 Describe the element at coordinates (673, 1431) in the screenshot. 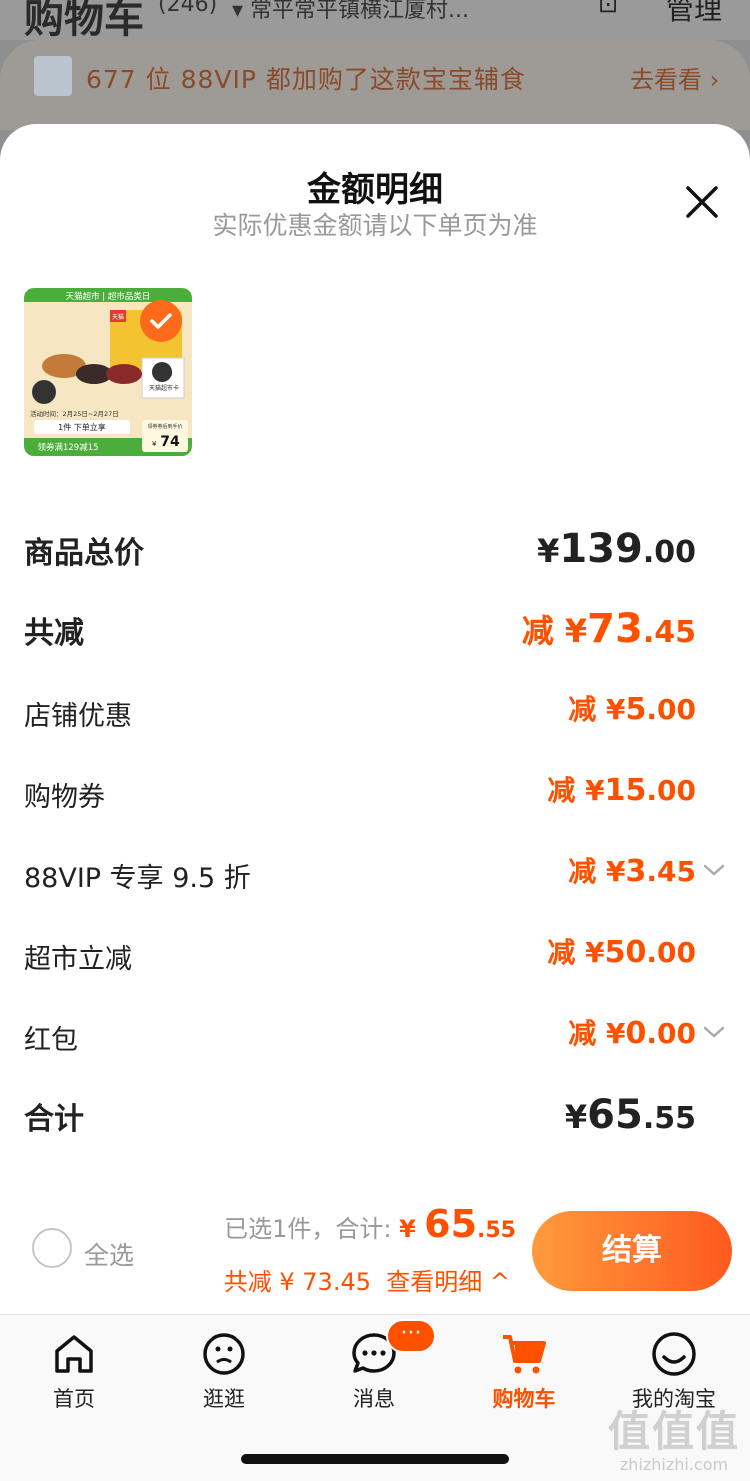

I see `watermark-logo: 值值值` at that location.